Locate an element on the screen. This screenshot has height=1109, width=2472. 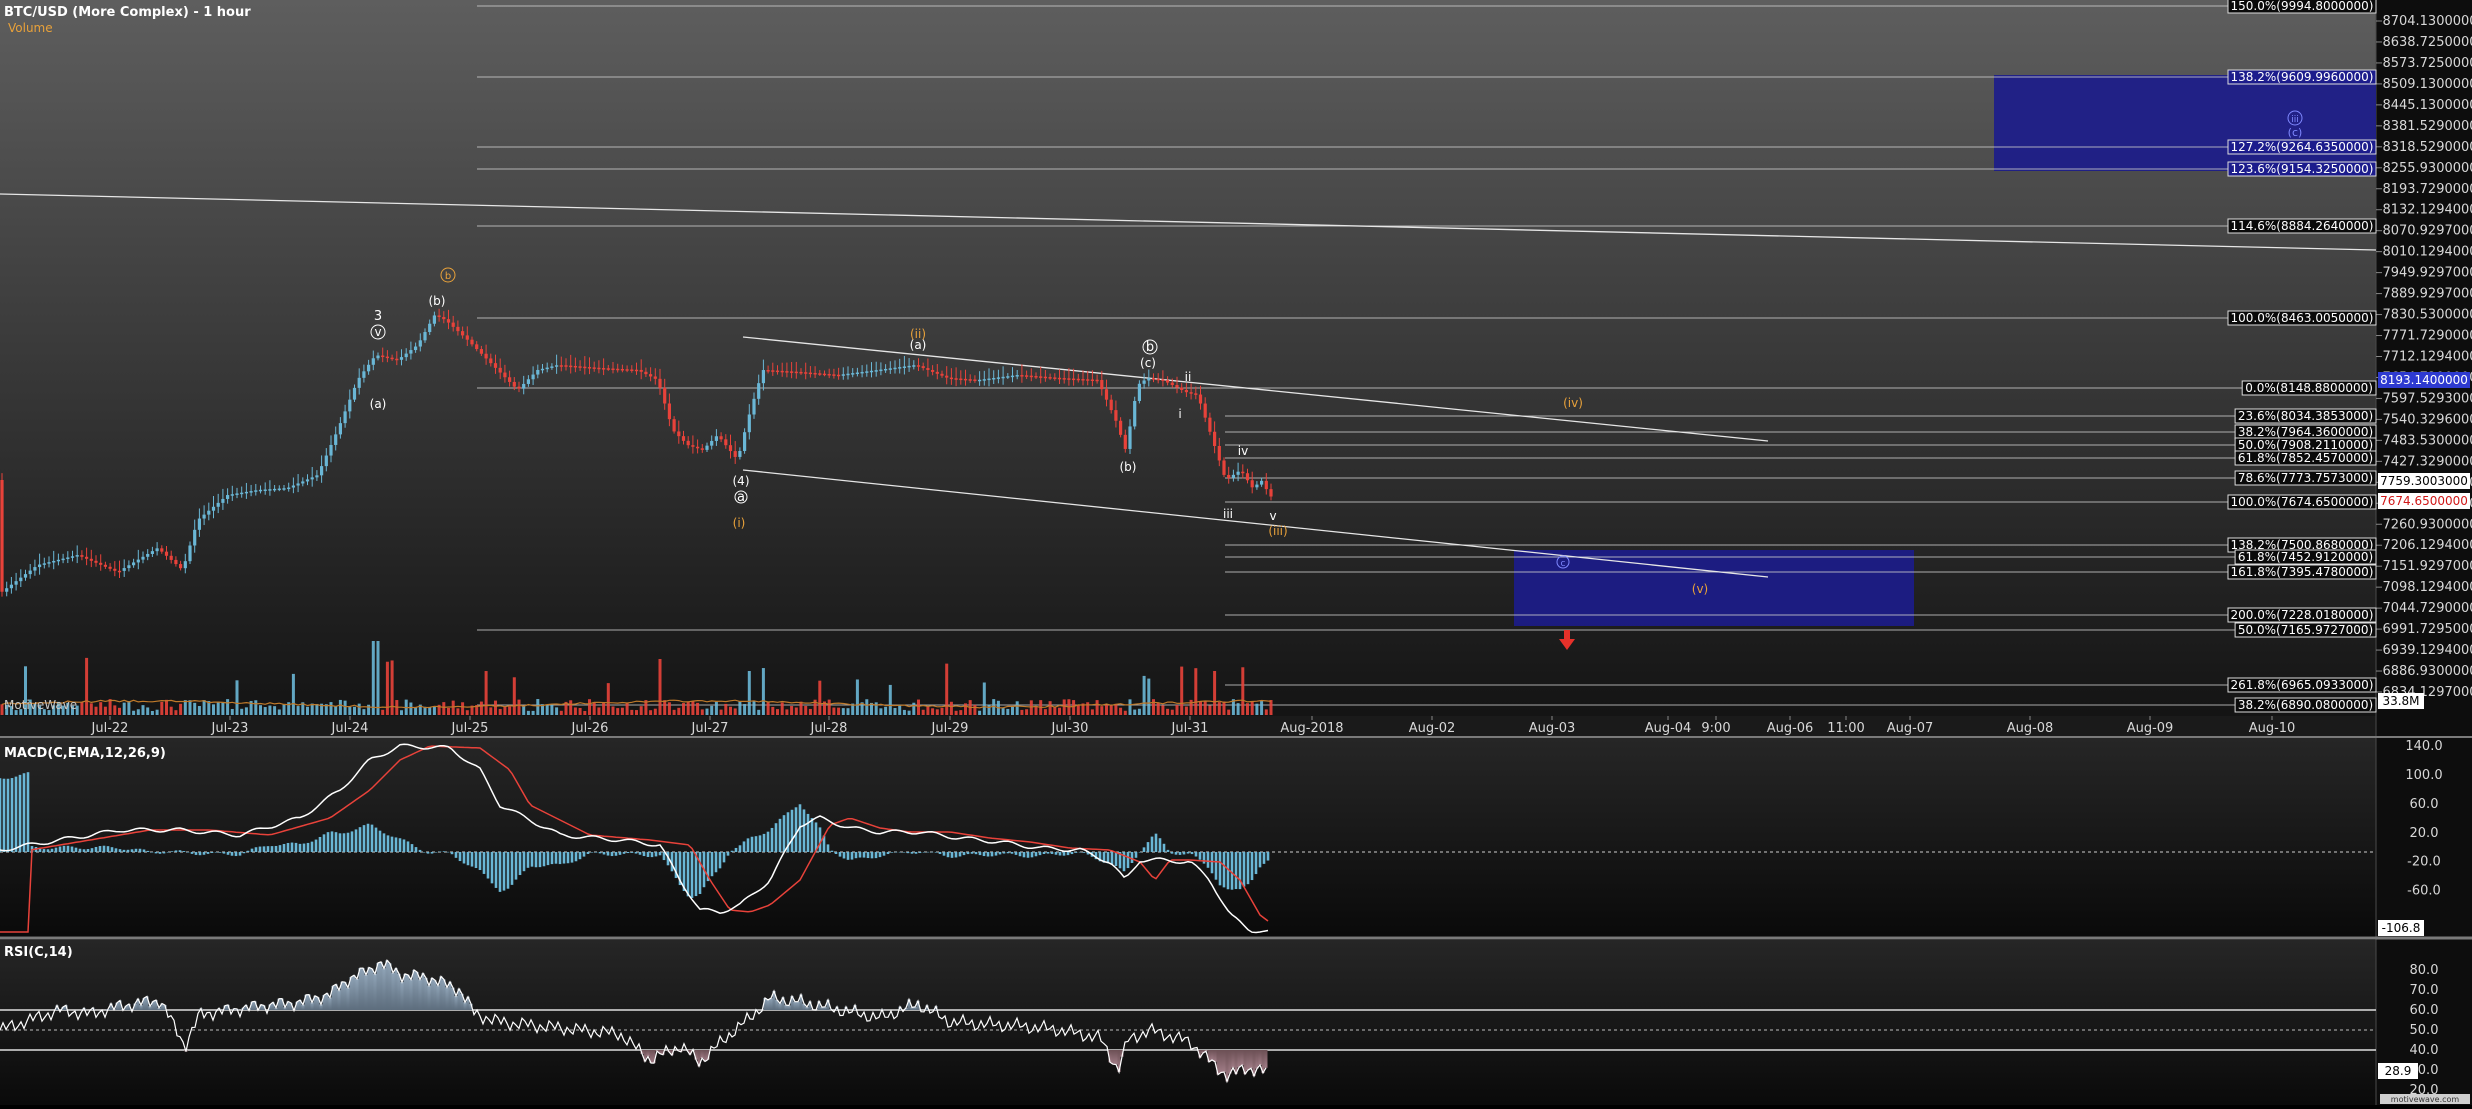
time-tick-label: Jul-24 is located at coordinates (350, 728).